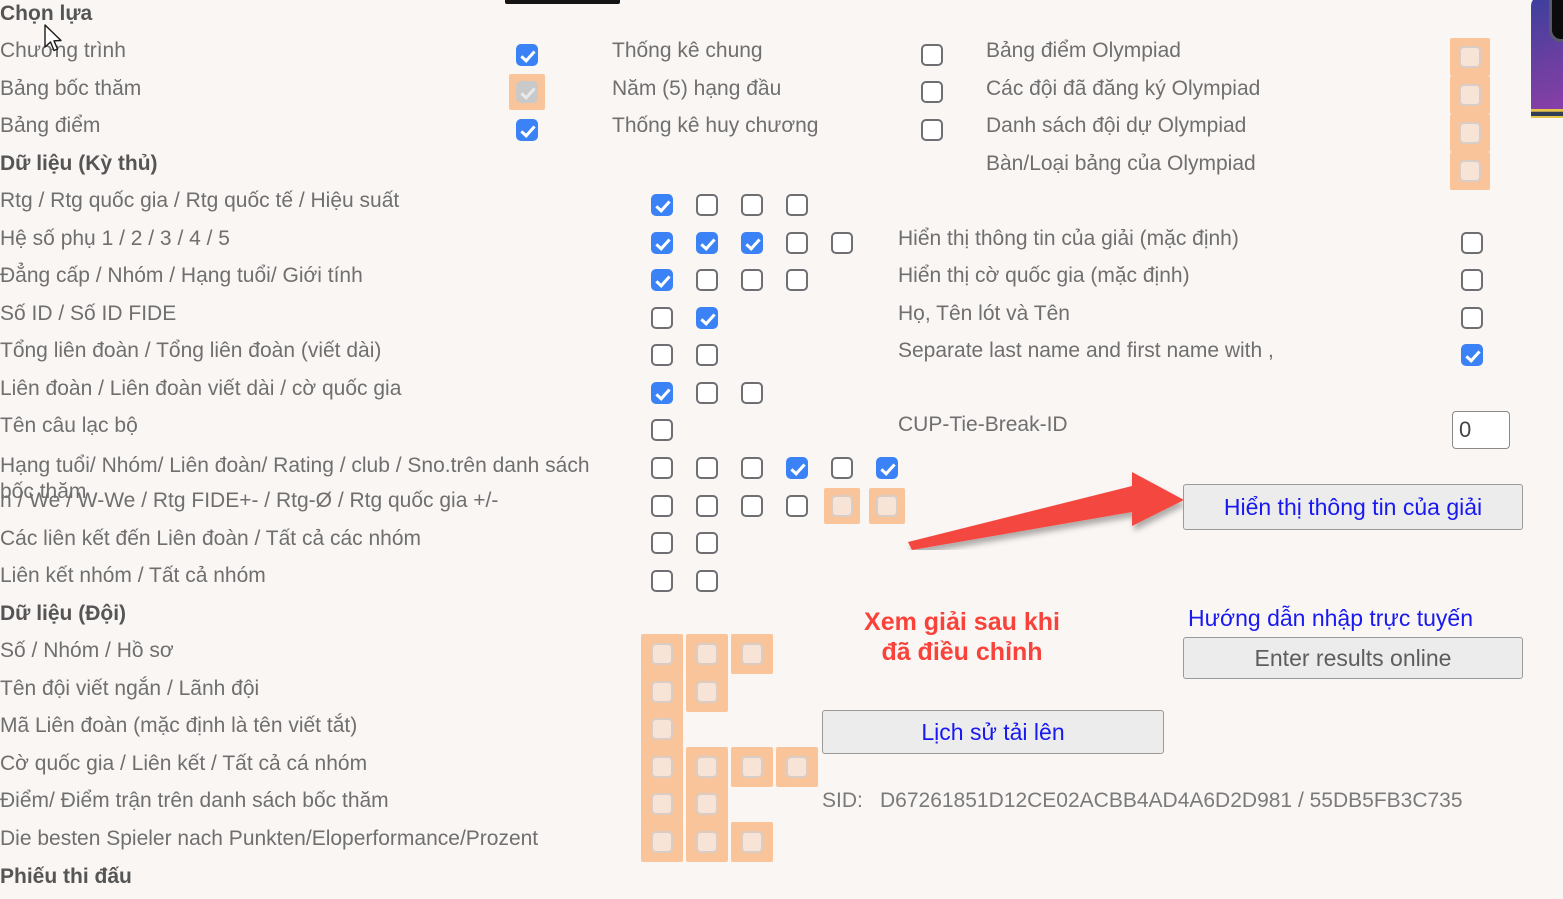 The height and width of the screenshot is (899, 1563). I want to click on grid-cb-r3c1, so click(707, 318).